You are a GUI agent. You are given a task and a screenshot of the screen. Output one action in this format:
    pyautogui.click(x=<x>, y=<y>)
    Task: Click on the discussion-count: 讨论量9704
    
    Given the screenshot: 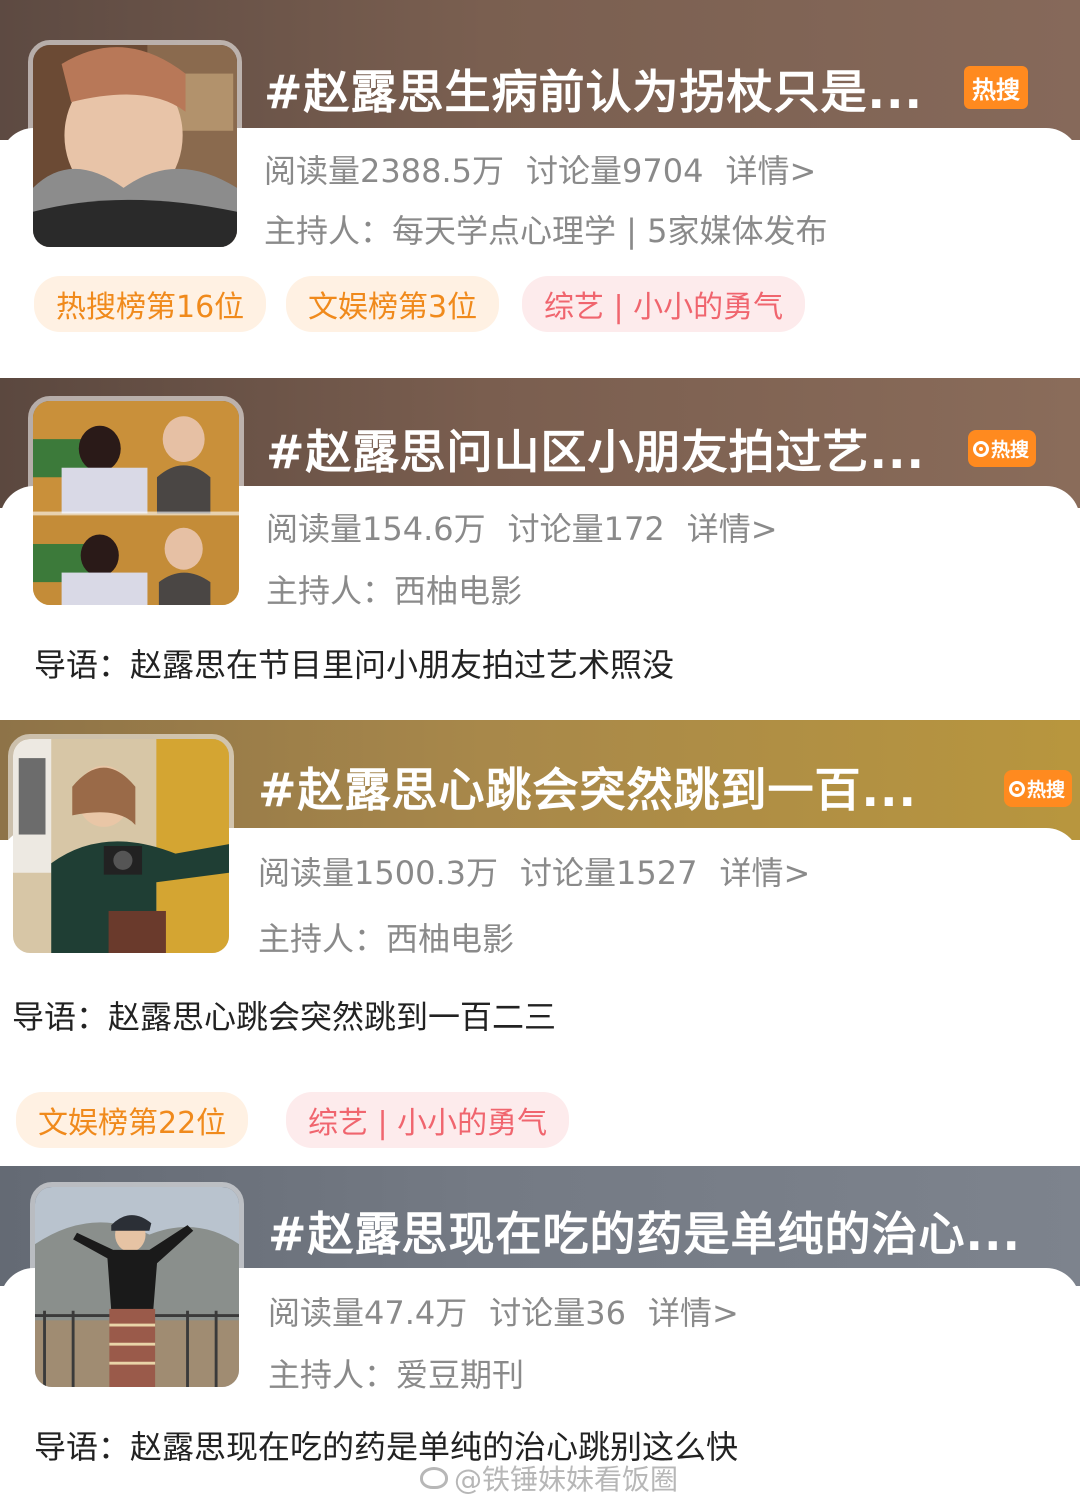 What is the action you would take?
    pyautogui.click(x=614, y=171)
    